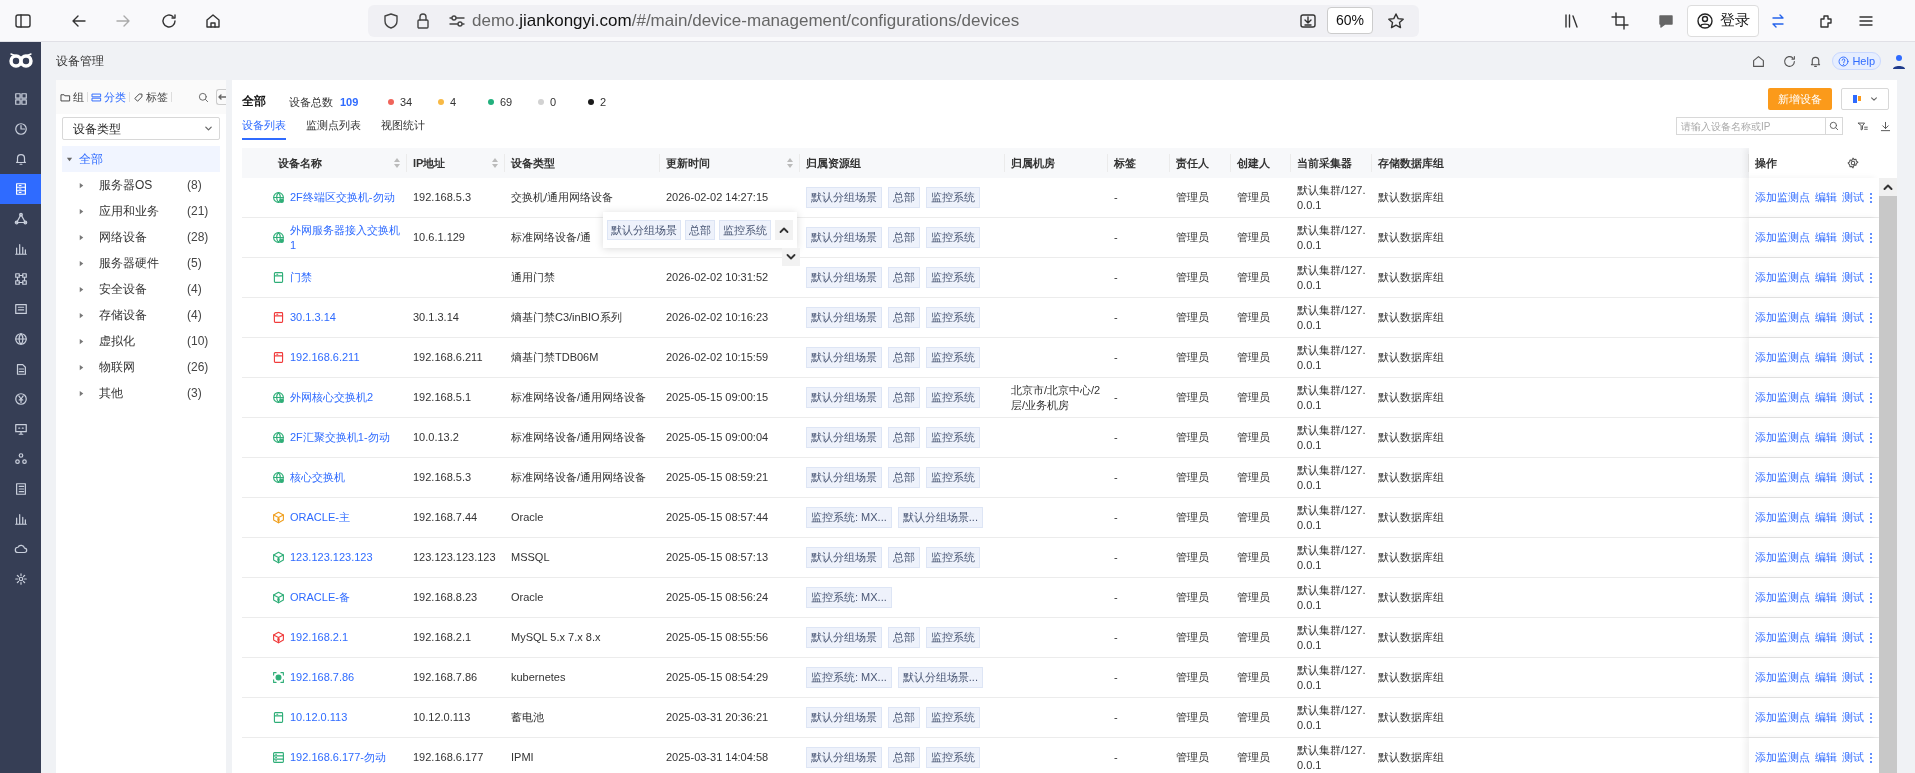 The image size is (1915, 773). Describe the element at coordinates (301, 277) in the screenshot. I see `device-link: 门禁` at that location.